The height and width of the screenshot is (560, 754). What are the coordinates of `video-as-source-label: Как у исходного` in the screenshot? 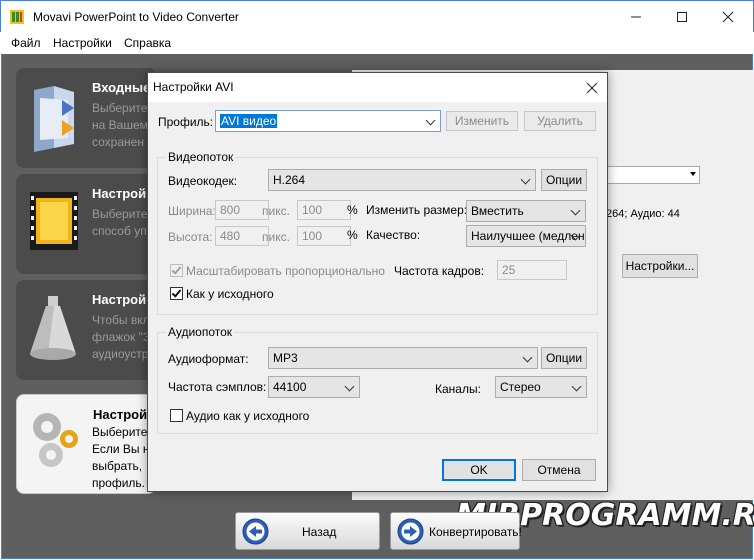 It's located at (230, 294).